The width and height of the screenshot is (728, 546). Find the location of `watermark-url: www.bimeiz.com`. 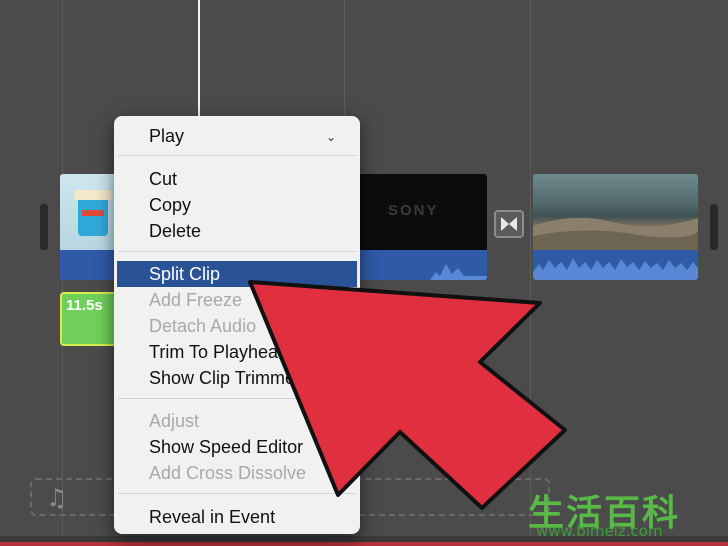

watermark-url: www.bimeiz.com is located at coordinates (599, 531).